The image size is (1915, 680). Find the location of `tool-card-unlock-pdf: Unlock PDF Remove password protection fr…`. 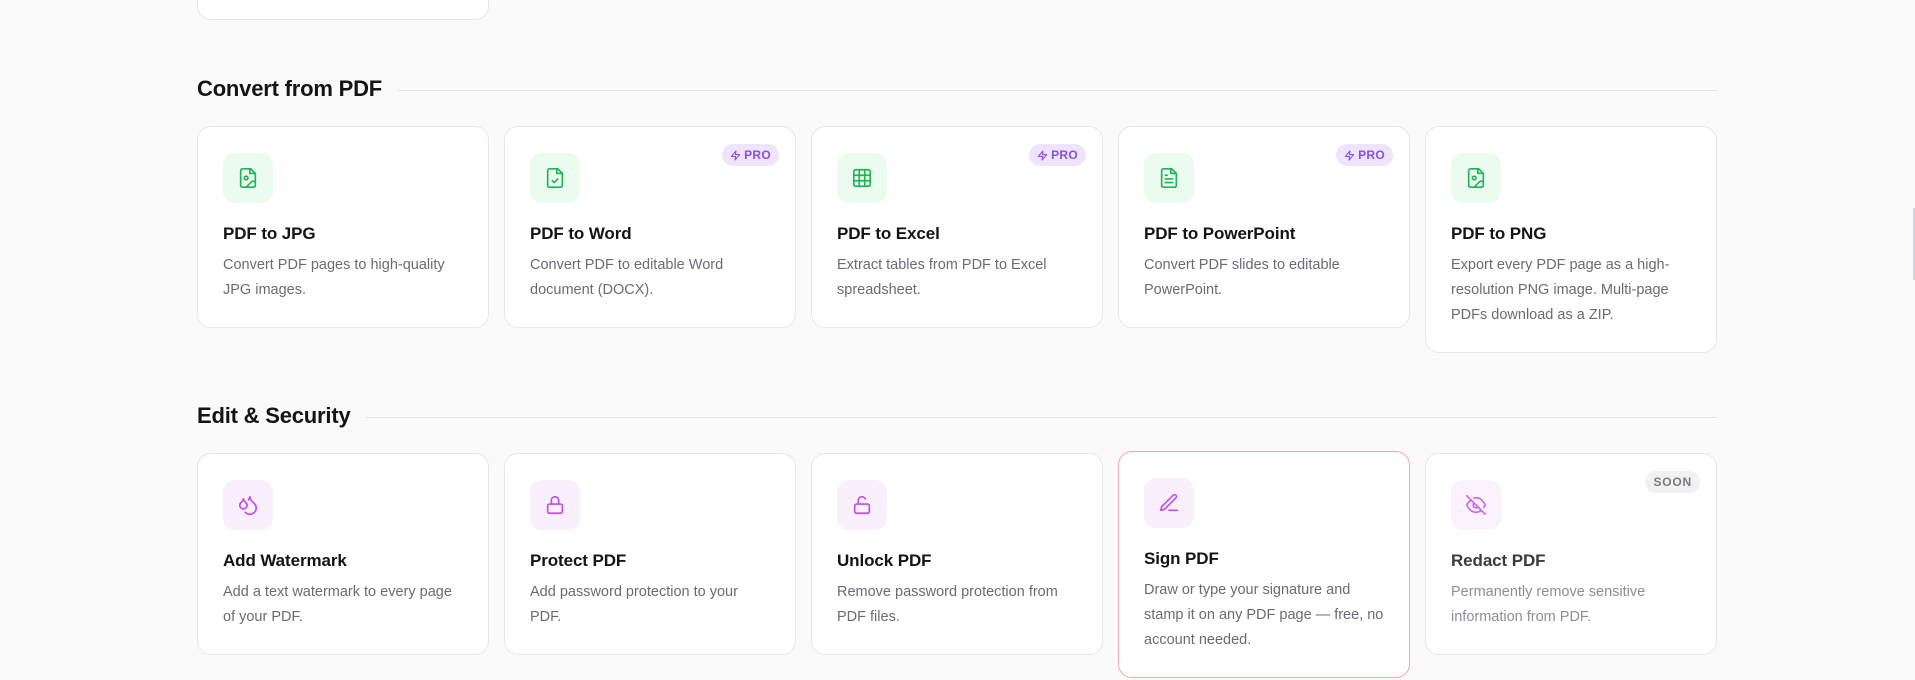

tool-card-unlock-pdf: Unlock PDF Remove password protection fr… is located at coordinates (957, 554).